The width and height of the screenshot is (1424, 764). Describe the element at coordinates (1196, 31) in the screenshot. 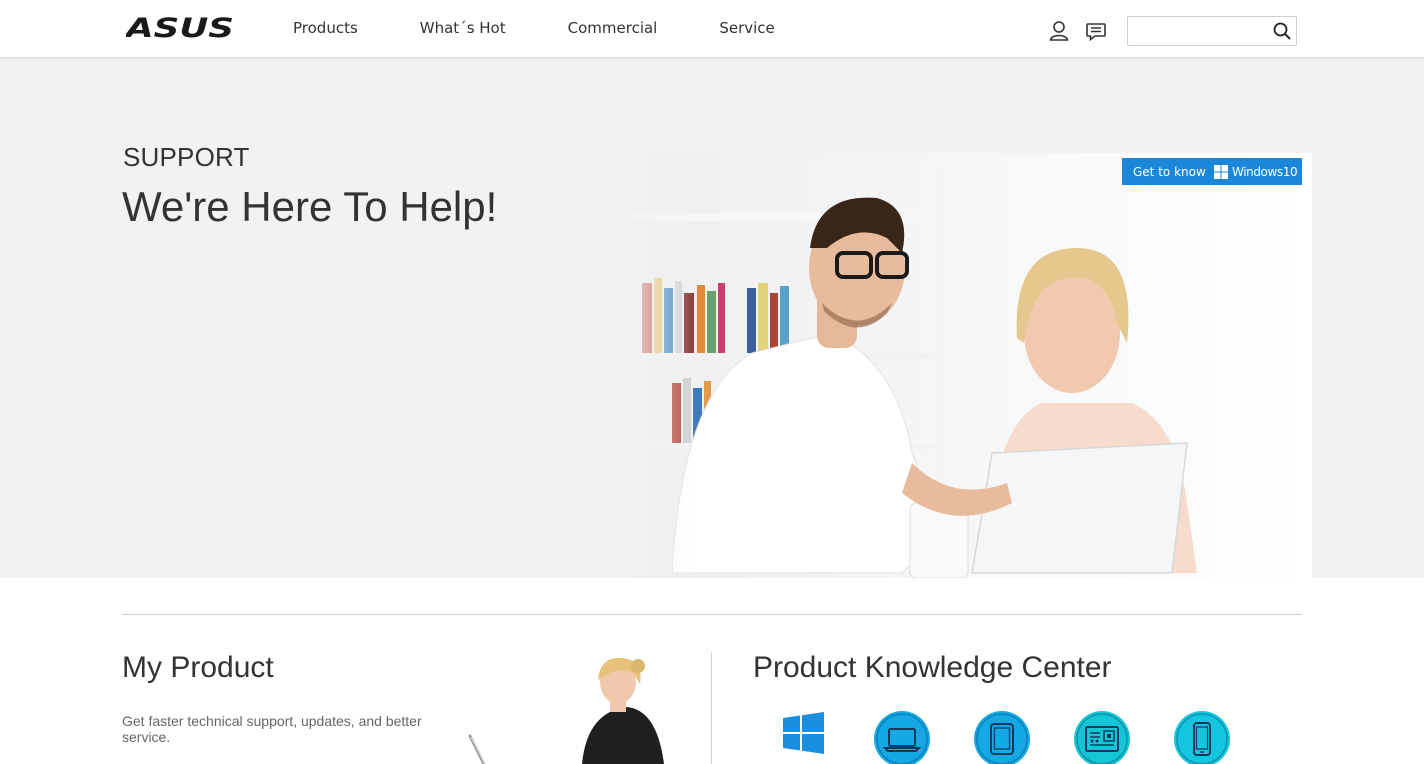

I see `search-input` at that location.